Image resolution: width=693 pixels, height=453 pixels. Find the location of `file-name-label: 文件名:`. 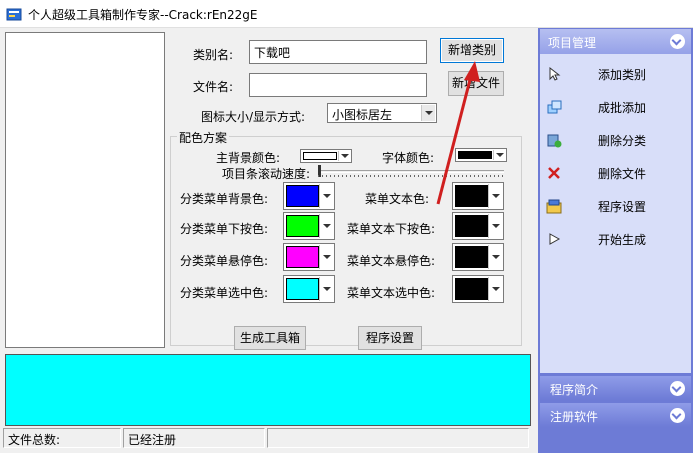

file-name-label: 文件名: is located at coordinates (213, 87).